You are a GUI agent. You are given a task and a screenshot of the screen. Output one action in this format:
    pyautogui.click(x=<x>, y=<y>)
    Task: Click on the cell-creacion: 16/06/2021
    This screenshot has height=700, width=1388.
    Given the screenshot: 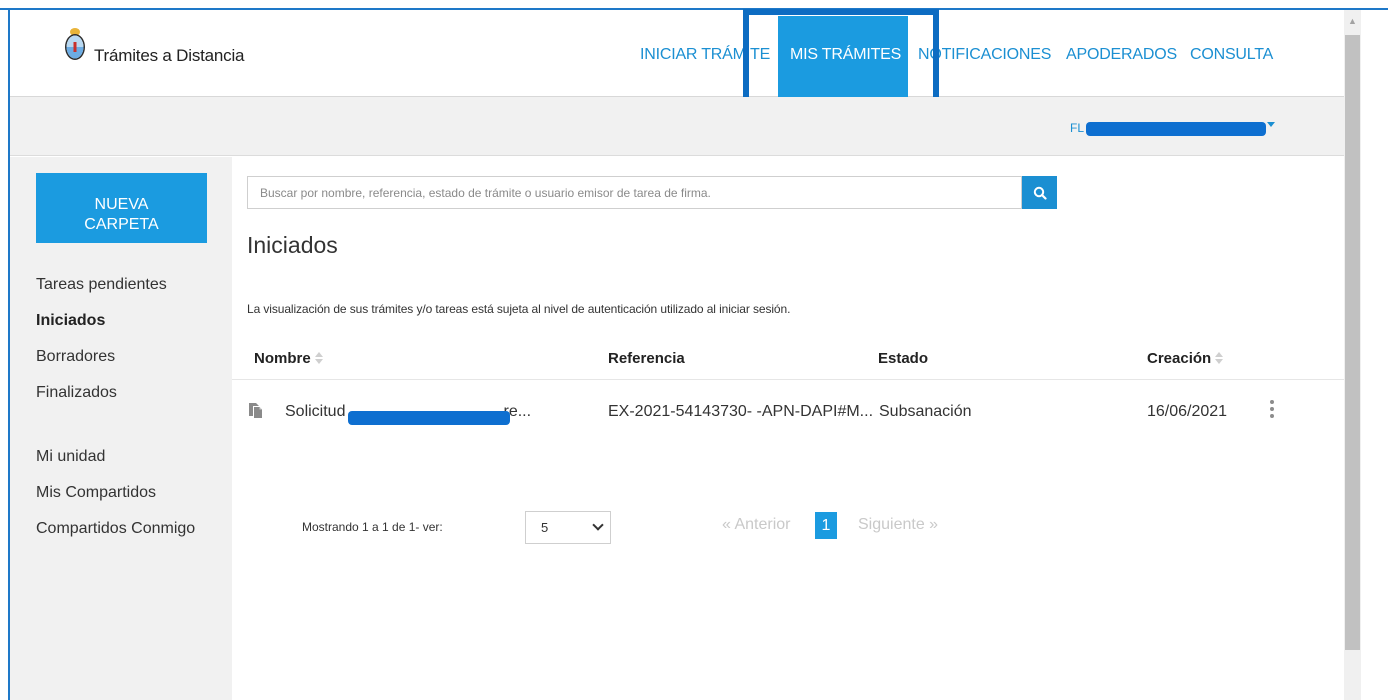 What is the action you would take?
    pyautogui.click(x=1187, y=411)
    